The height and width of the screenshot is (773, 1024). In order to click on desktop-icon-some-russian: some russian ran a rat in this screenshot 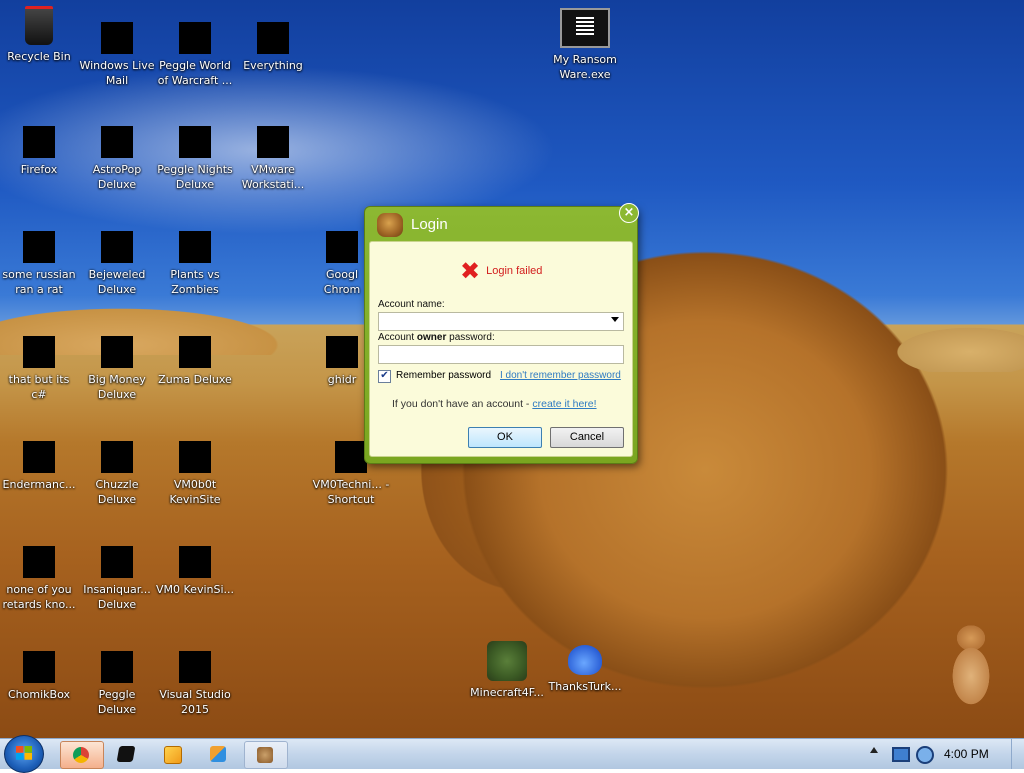, I will do `click(39, 257)`.